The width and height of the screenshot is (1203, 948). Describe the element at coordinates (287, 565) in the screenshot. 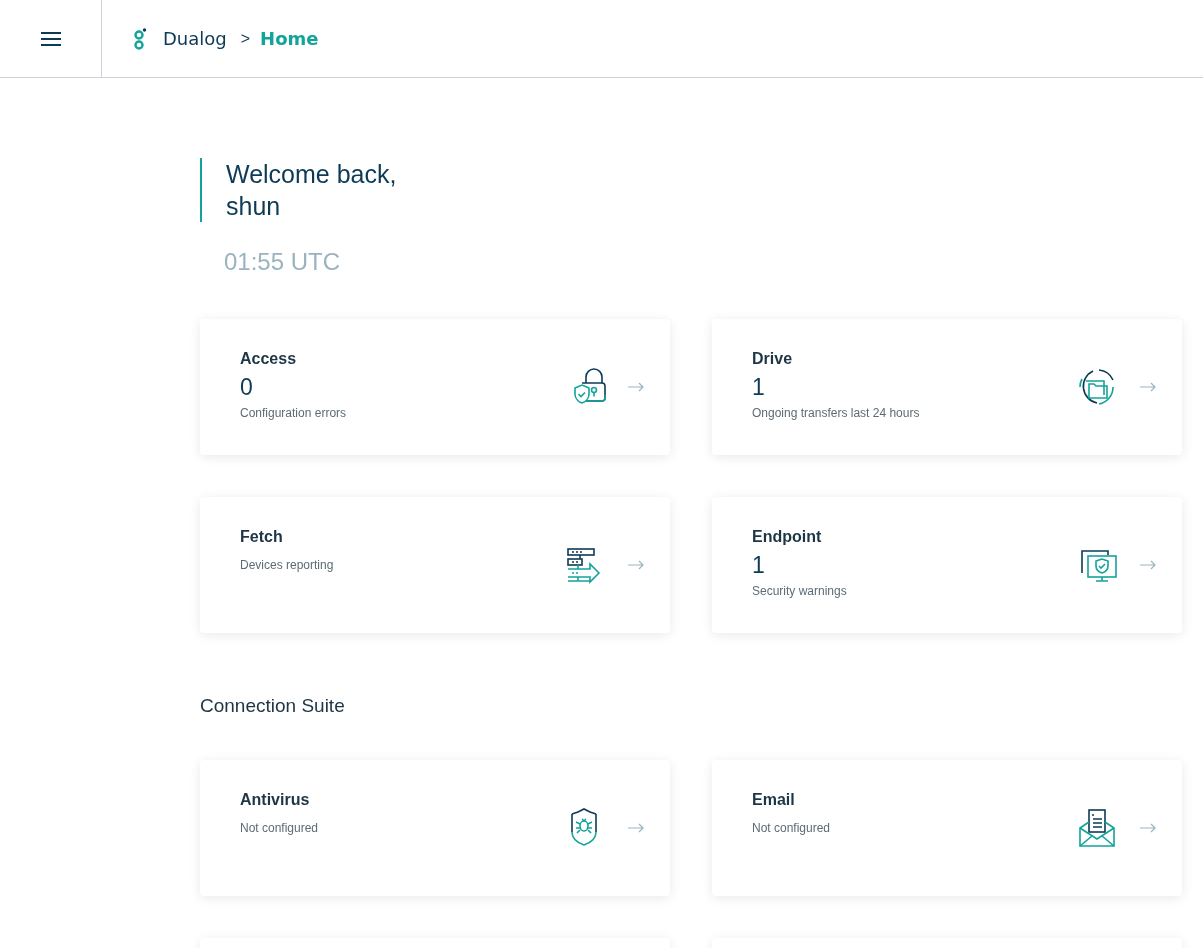

I see `card-caption: Devices reporting` at that location.